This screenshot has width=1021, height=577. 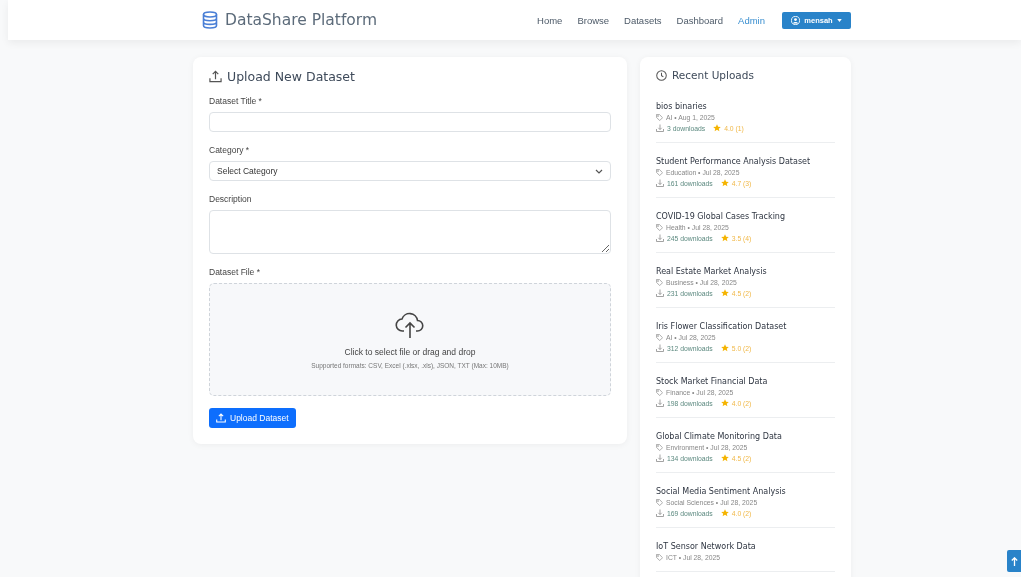 I want to click on field-label: Dataset Title *, so click(x=236, y=101).